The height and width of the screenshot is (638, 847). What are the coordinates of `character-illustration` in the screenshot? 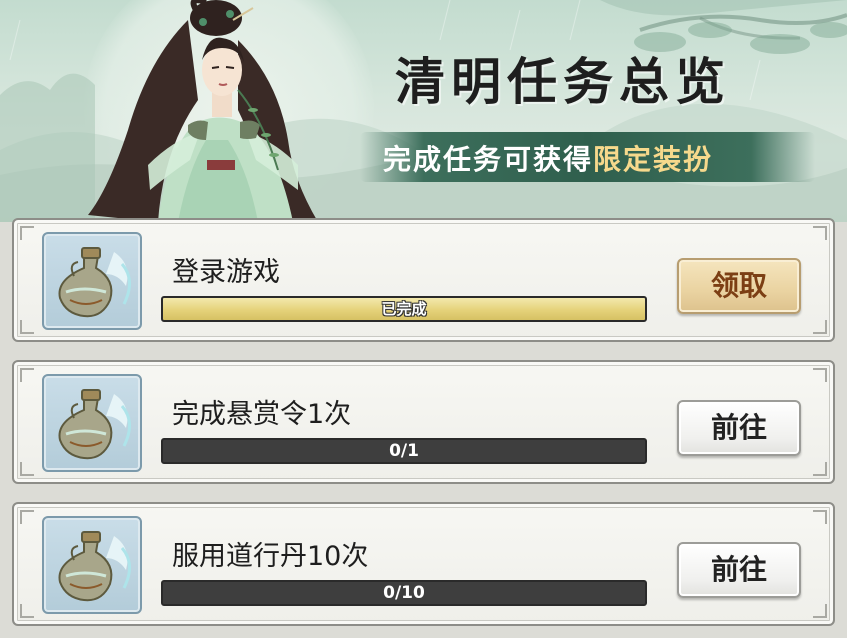 It's located at (203, 111).